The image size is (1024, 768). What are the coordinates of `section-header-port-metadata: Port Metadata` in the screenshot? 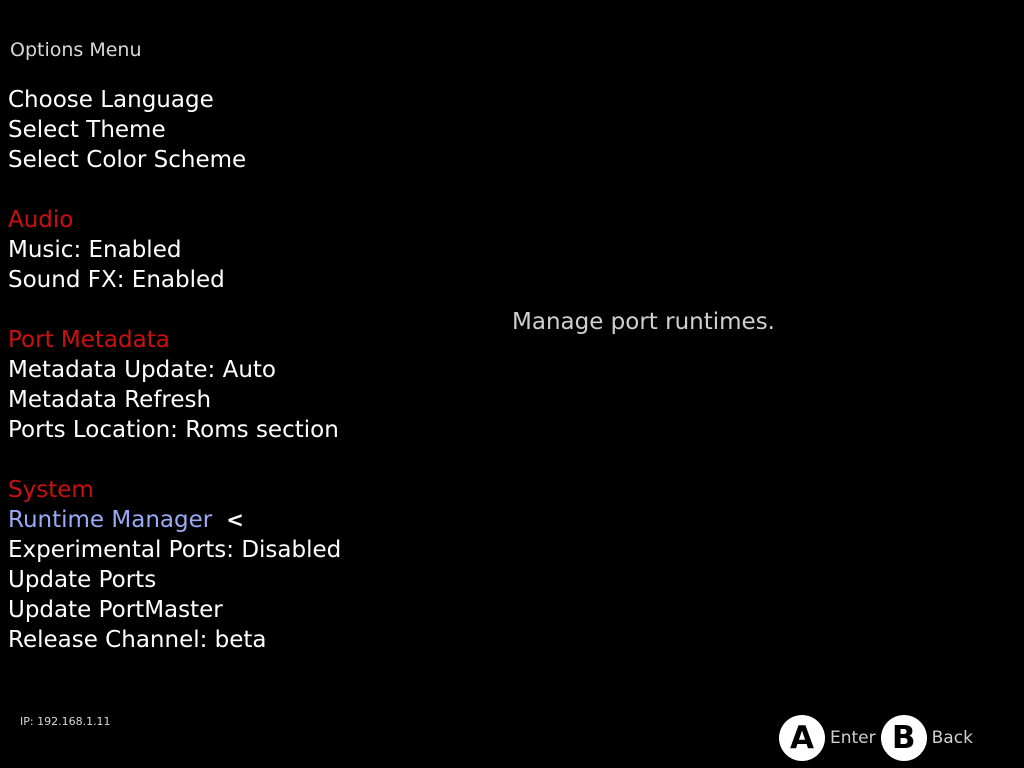 It's located at (89, 340).